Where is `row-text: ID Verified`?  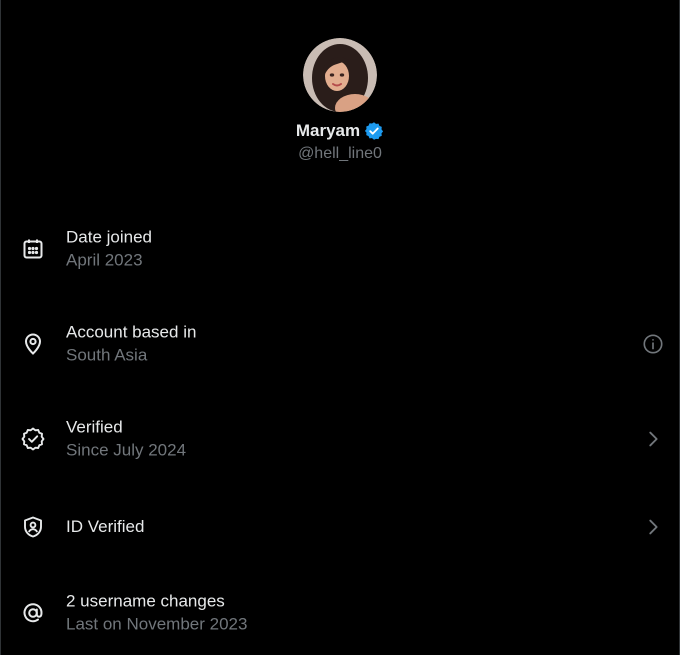 row-text: ID Verified is located at coordinates (105, 527).